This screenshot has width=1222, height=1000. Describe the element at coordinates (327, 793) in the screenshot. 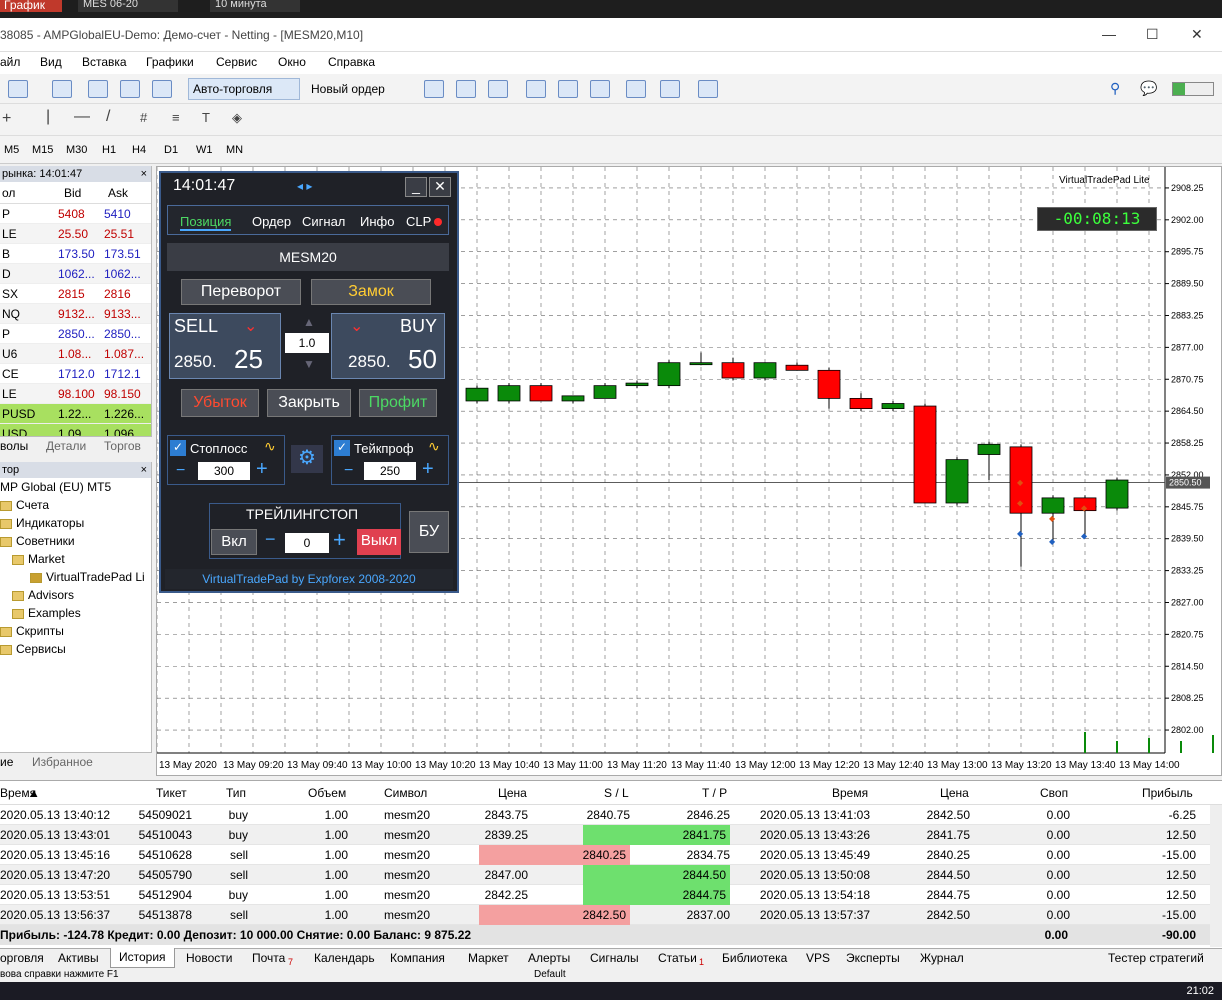

I see `col-volume: Объем` at that location.